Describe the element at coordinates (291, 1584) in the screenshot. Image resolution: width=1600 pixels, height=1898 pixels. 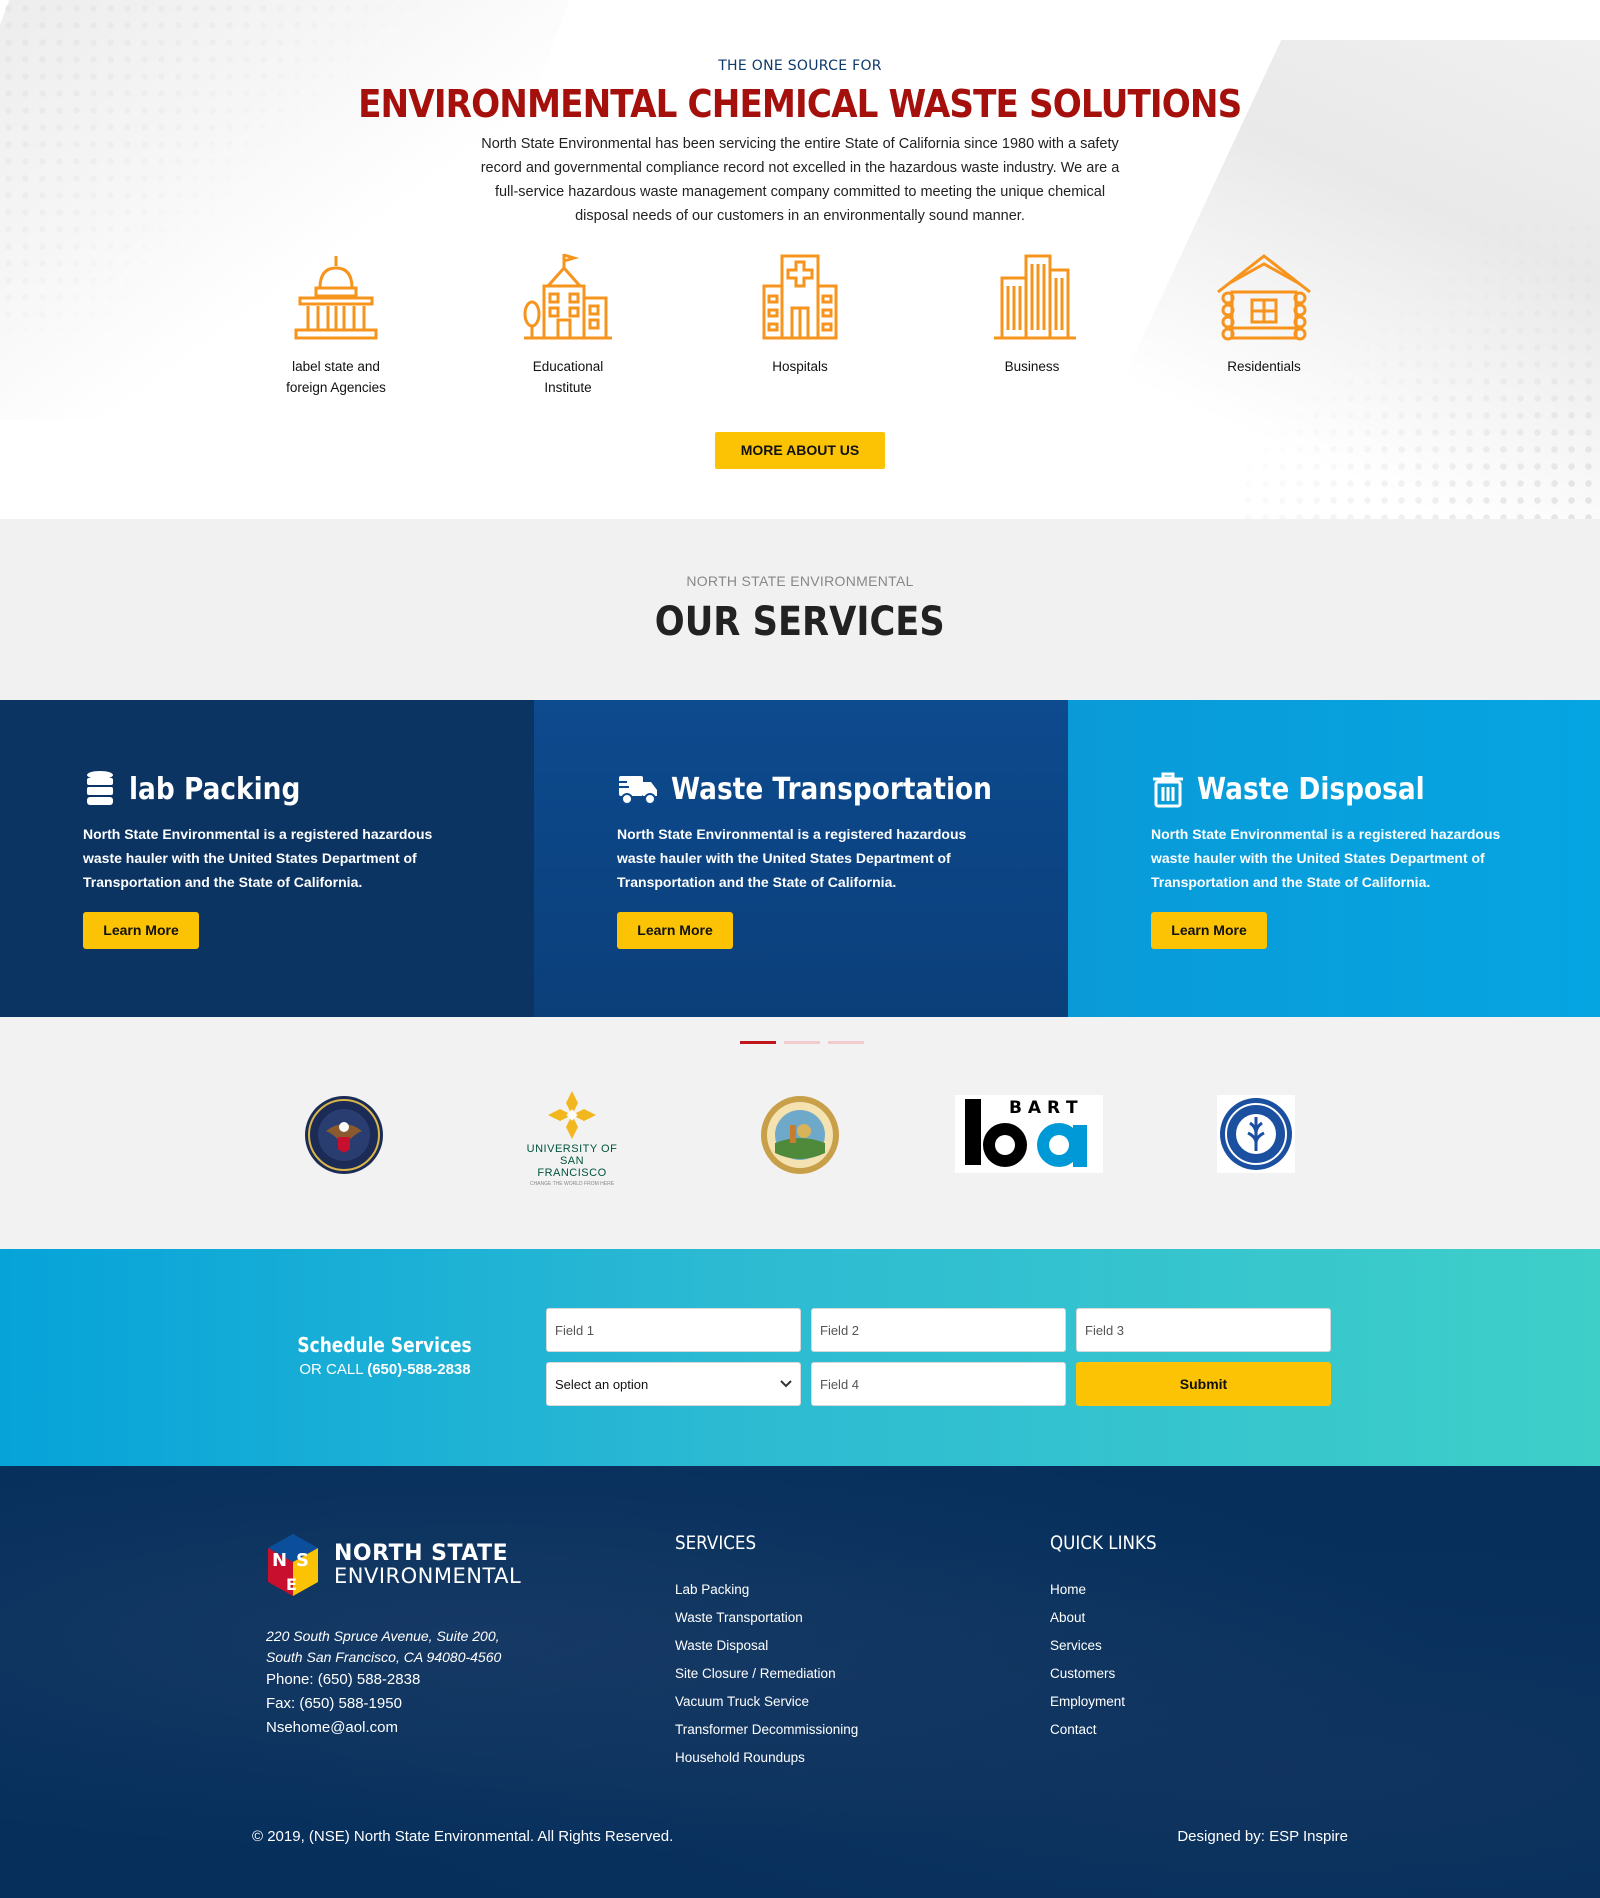
I see `svg-text: E` at that location.